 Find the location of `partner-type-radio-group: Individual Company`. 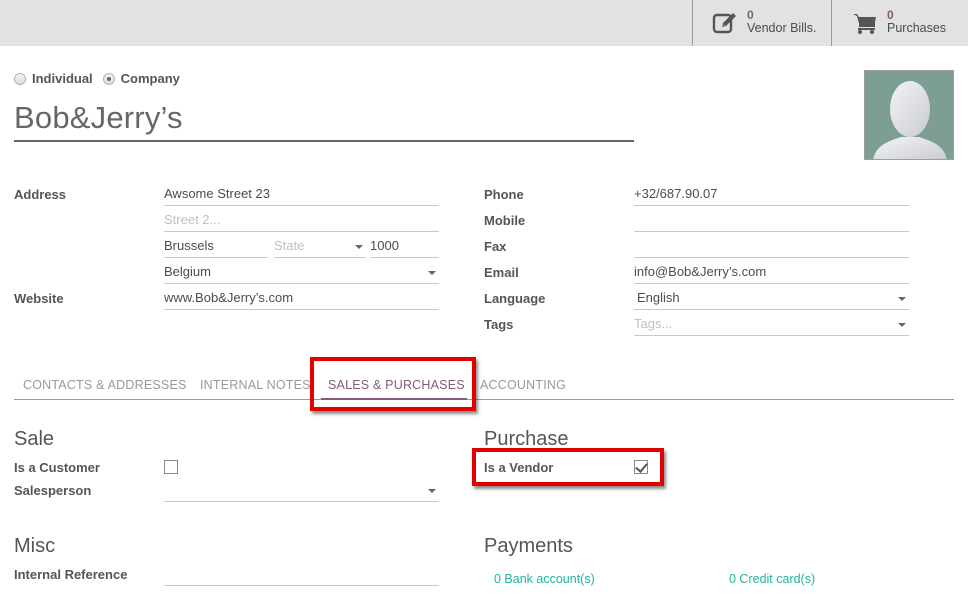

partner-type-radio-group: Individual Company is located at coordinates (102, 78).